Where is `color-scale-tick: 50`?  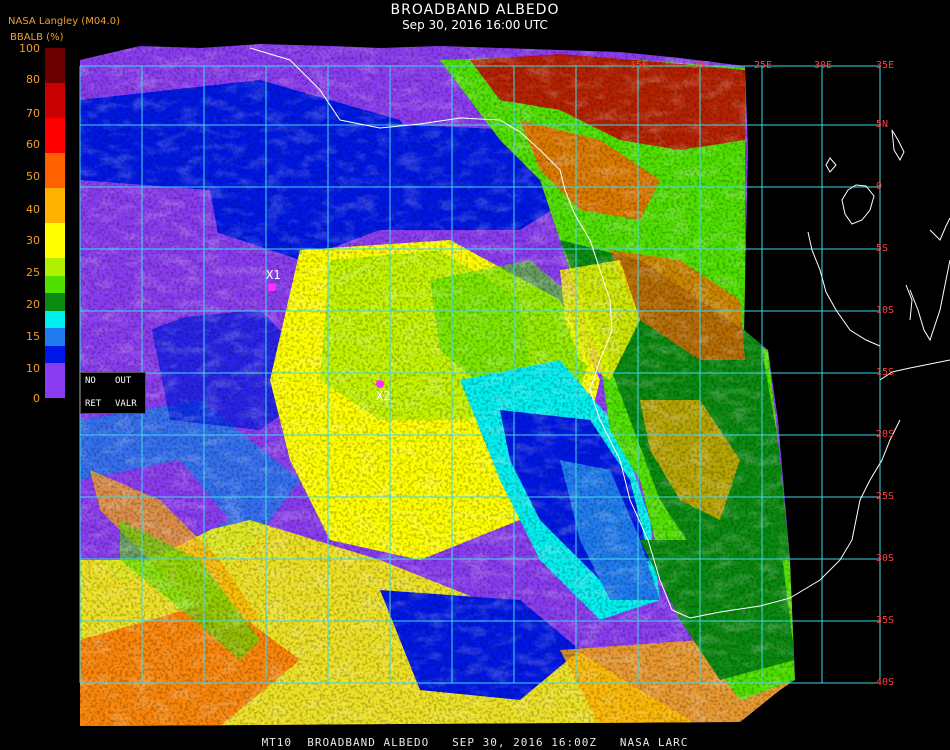
color-scale-tick: 50 is located at coordinates (33, 176).